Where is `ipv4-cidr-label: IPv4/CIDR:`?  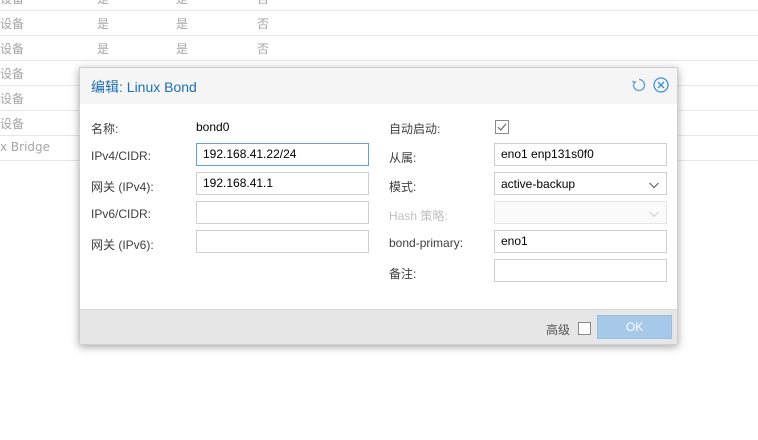 ipv4-cidr-label: IPv4/CIDR: is located at coordinates (121, 156).